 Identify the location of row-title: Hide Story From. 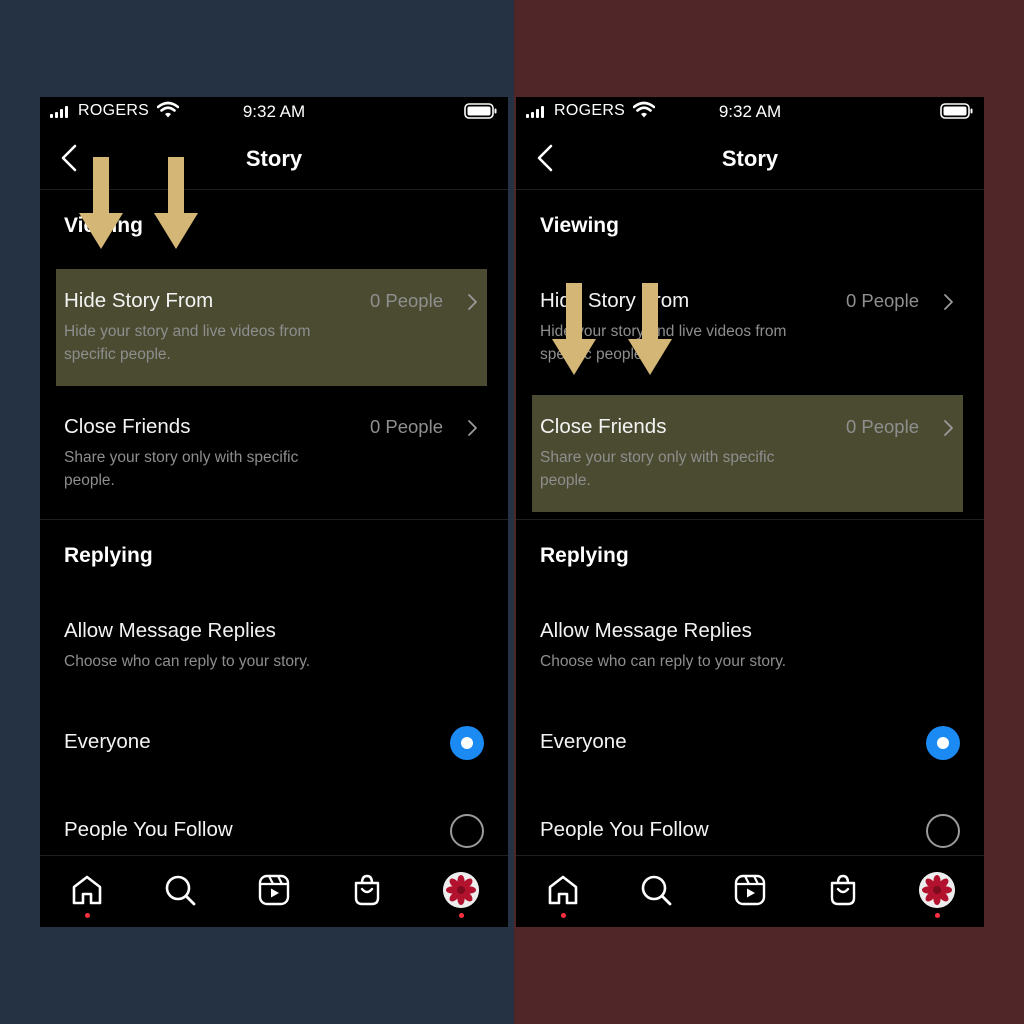
(139, 300).